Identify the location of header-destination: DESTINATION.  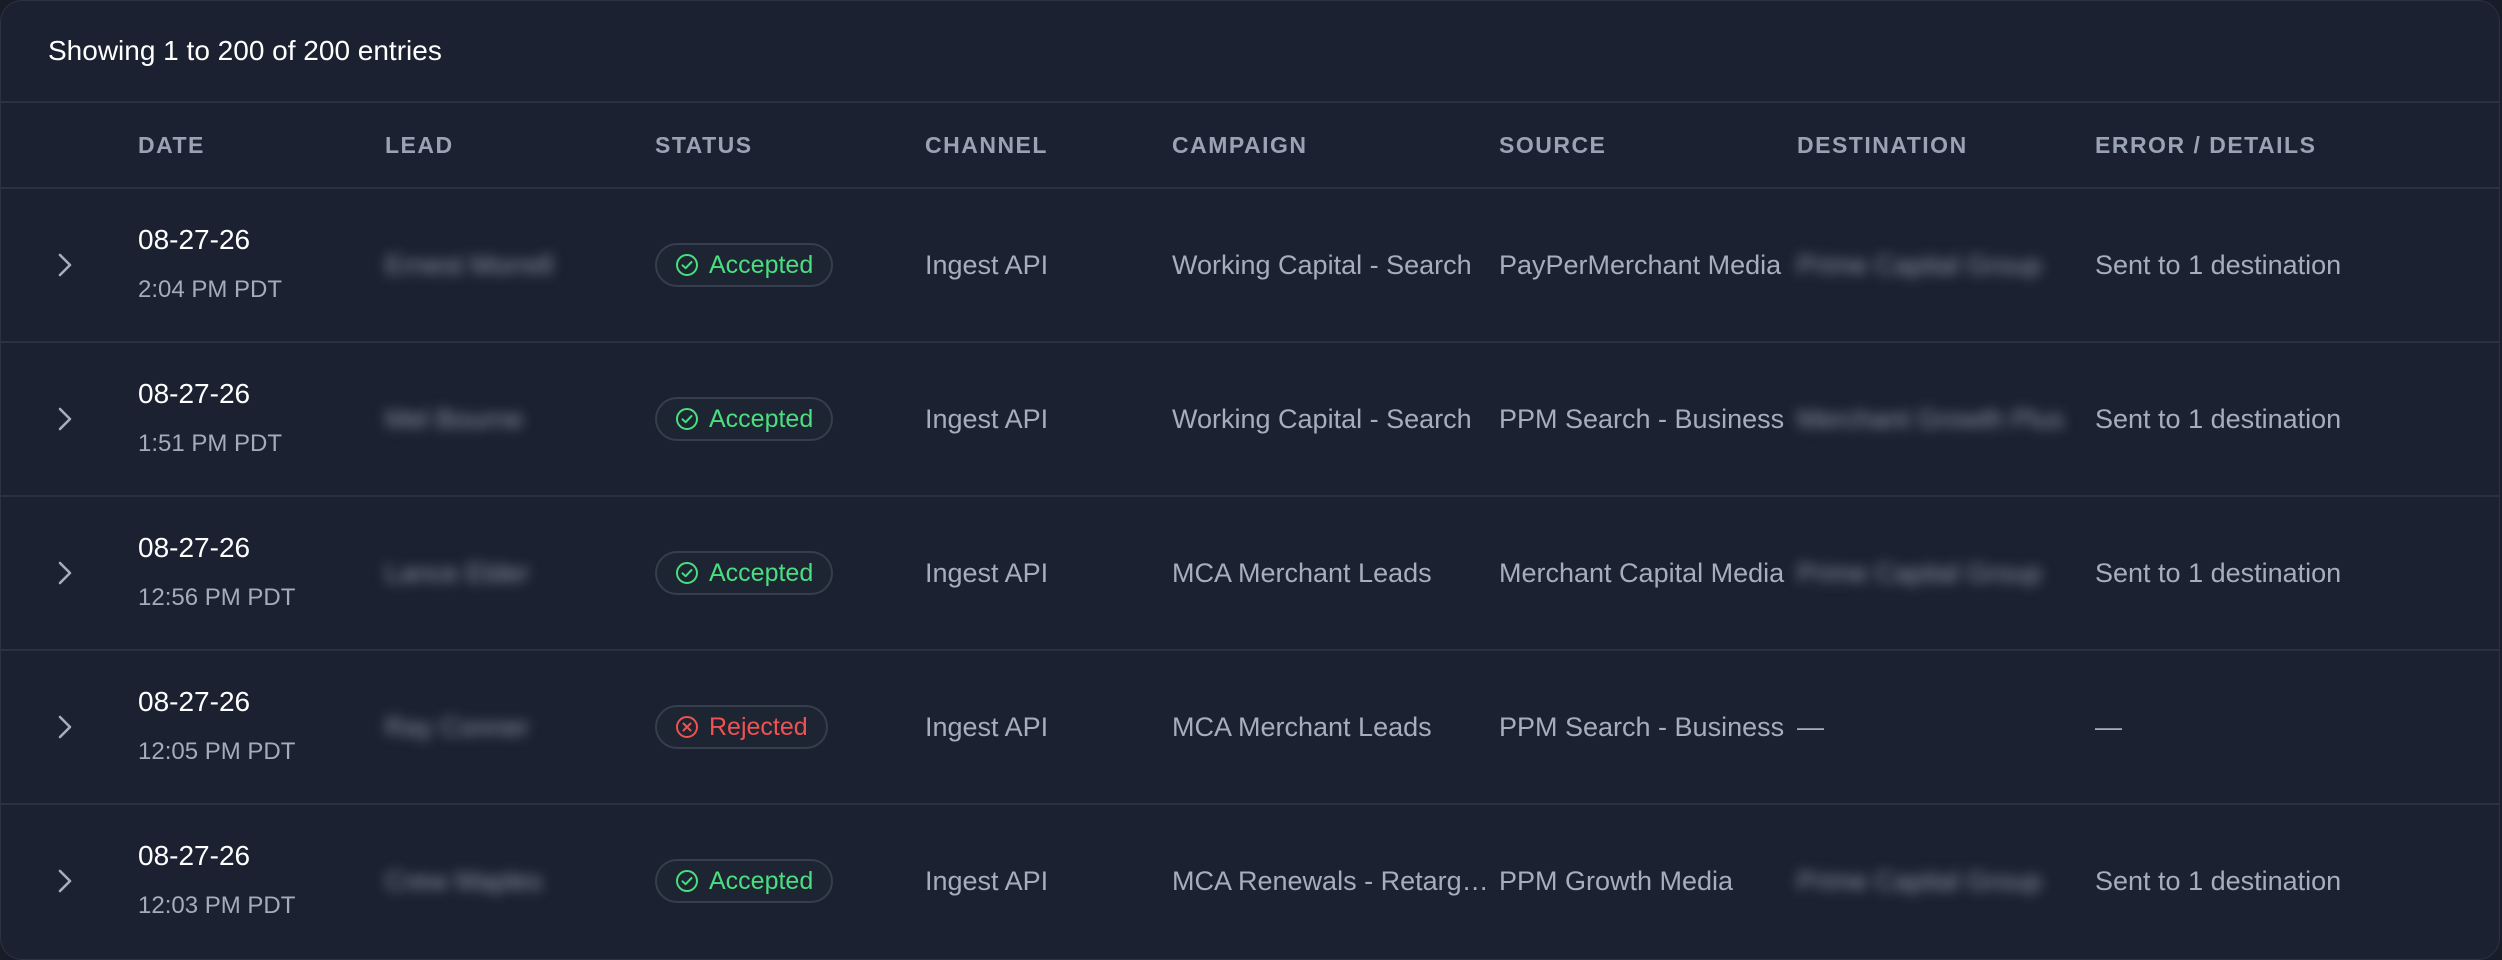
(1946, 145).